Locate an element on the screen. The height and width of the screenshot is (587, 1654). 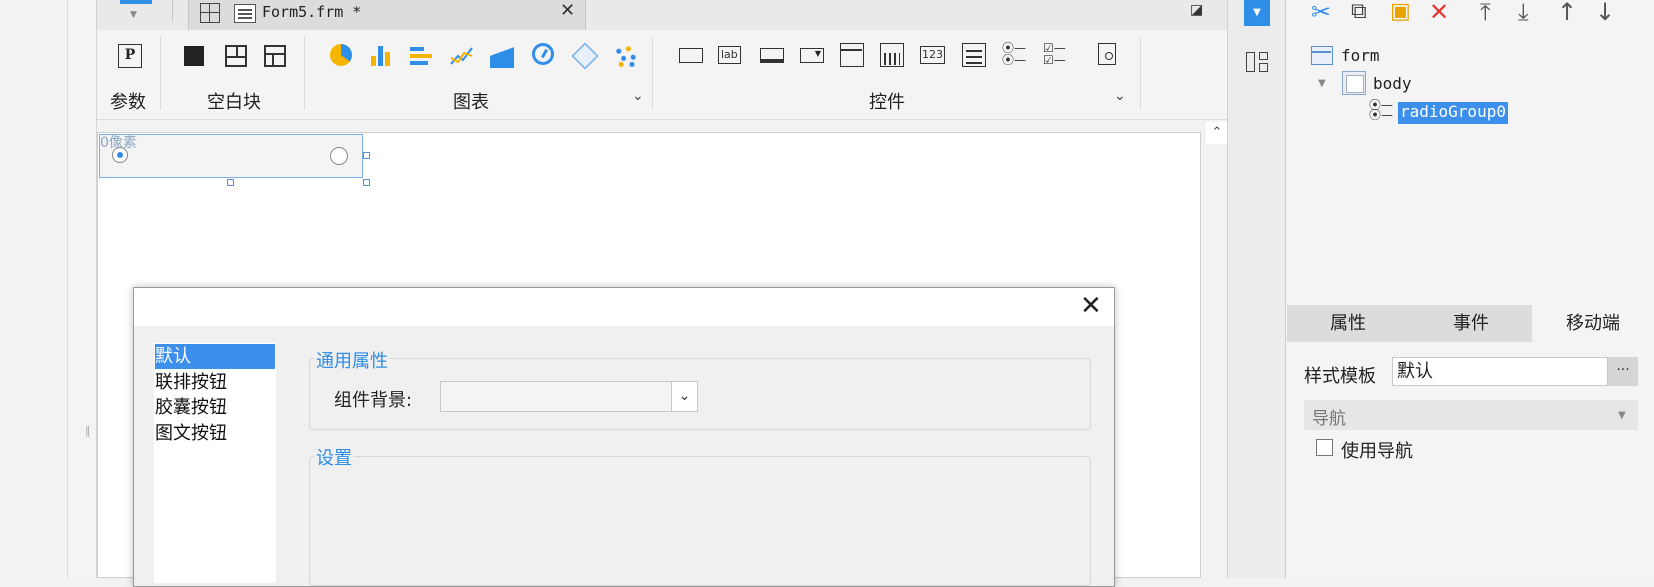
delete-icon: ✕ is located at coordinates (1439, 12).